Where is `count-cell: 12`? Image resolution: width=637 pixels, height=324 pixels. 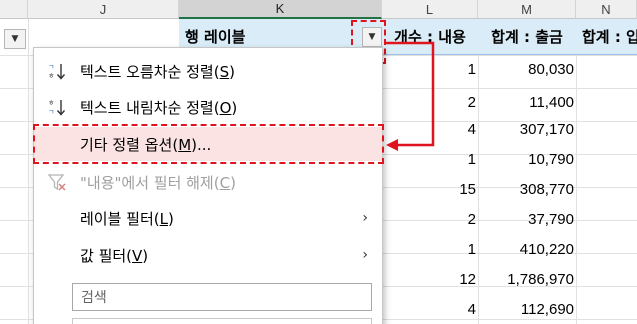
count-cell: 12 is located at coordinates (429, 279).